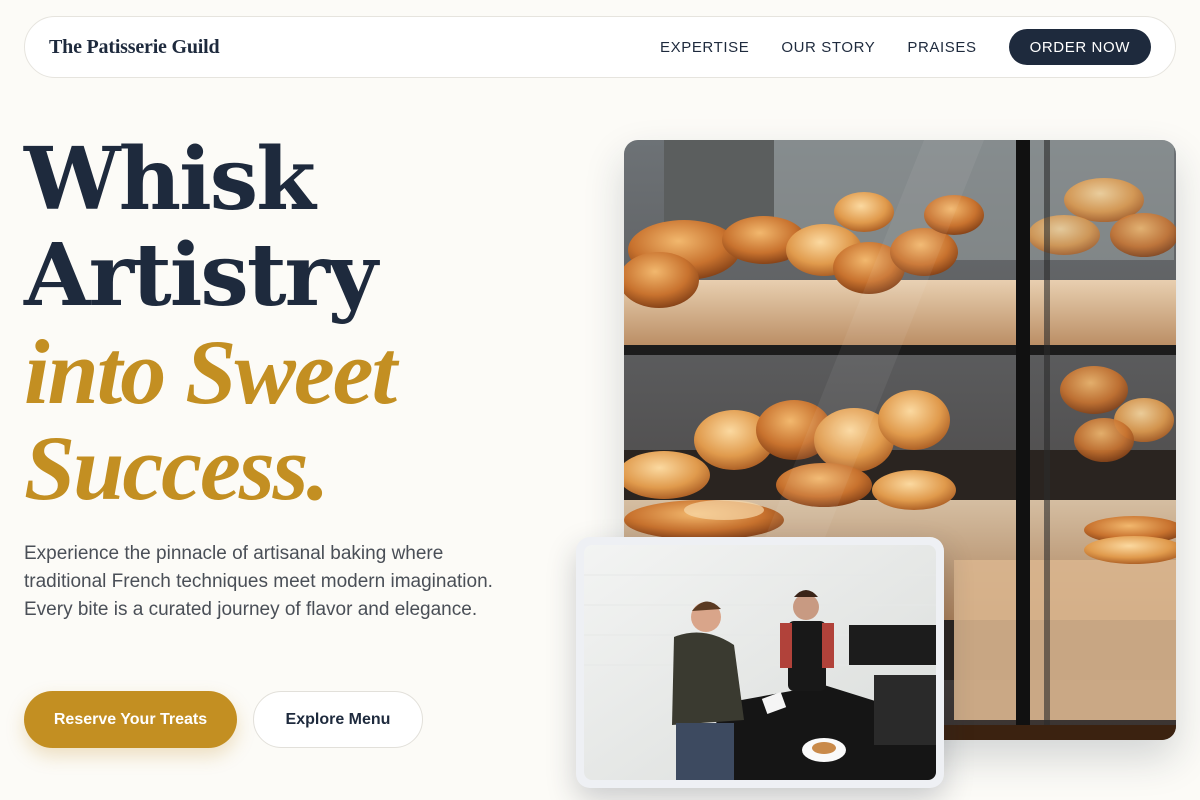 The height and width of the screenshot is (800, 1200). I want to click on nav-menu: EXPERTISE OUR STORY PRAISES ORDER NOW, so click(905, 47).